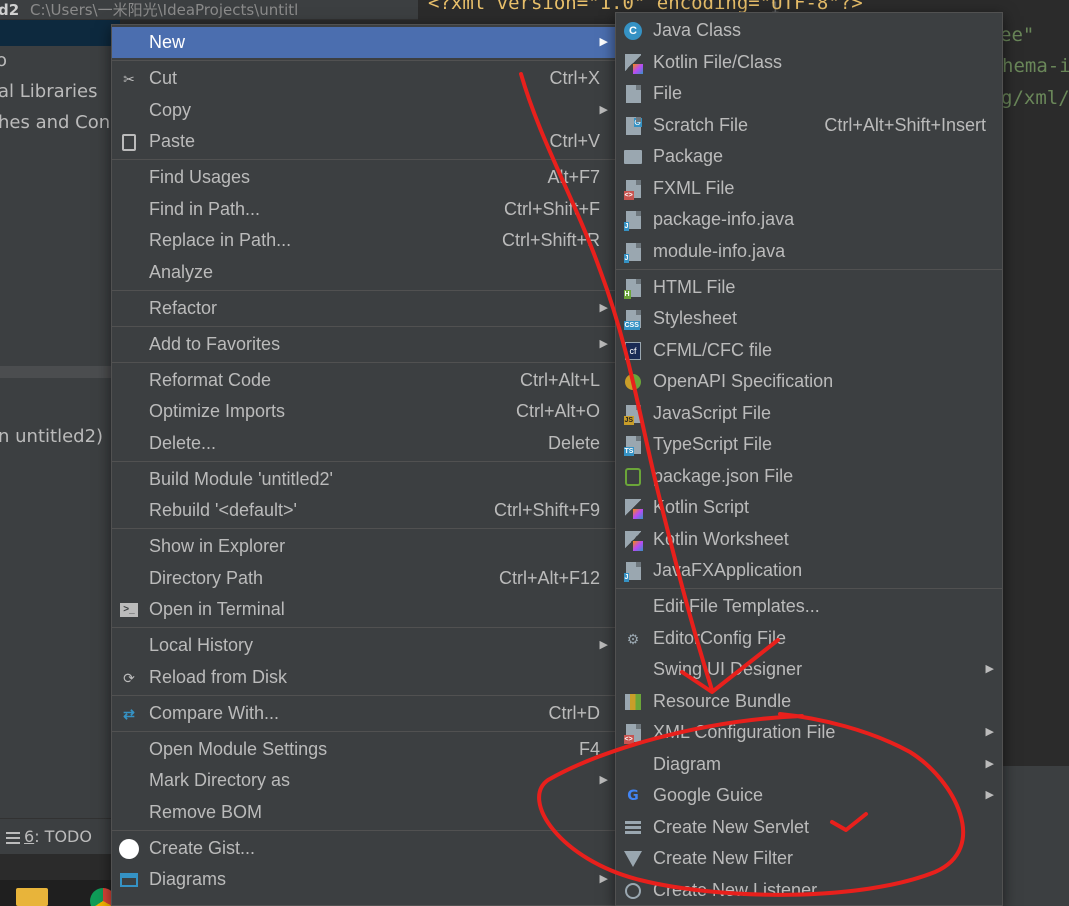 This screenshot has width=1069, height=906. What do you see at coordinates (13, 837) in the screenshot?
I see `list-icon` at bounding box center [13, 837].